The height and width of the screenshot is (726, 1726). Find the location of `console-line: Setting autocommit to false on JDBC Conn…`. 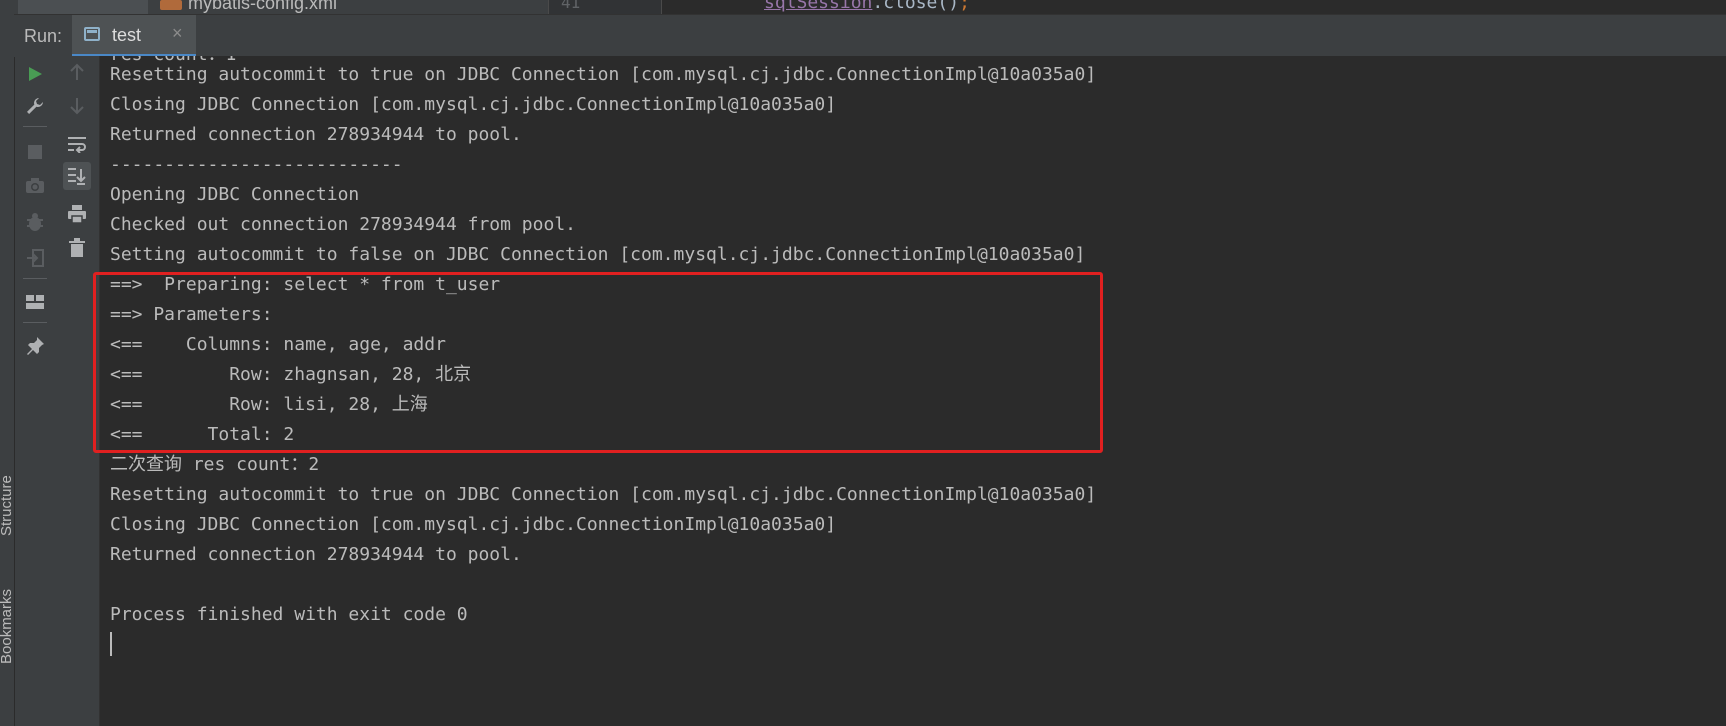

console-line: Setting autocommit to false on JDBC Conn… is located at coordinates (598, 254).